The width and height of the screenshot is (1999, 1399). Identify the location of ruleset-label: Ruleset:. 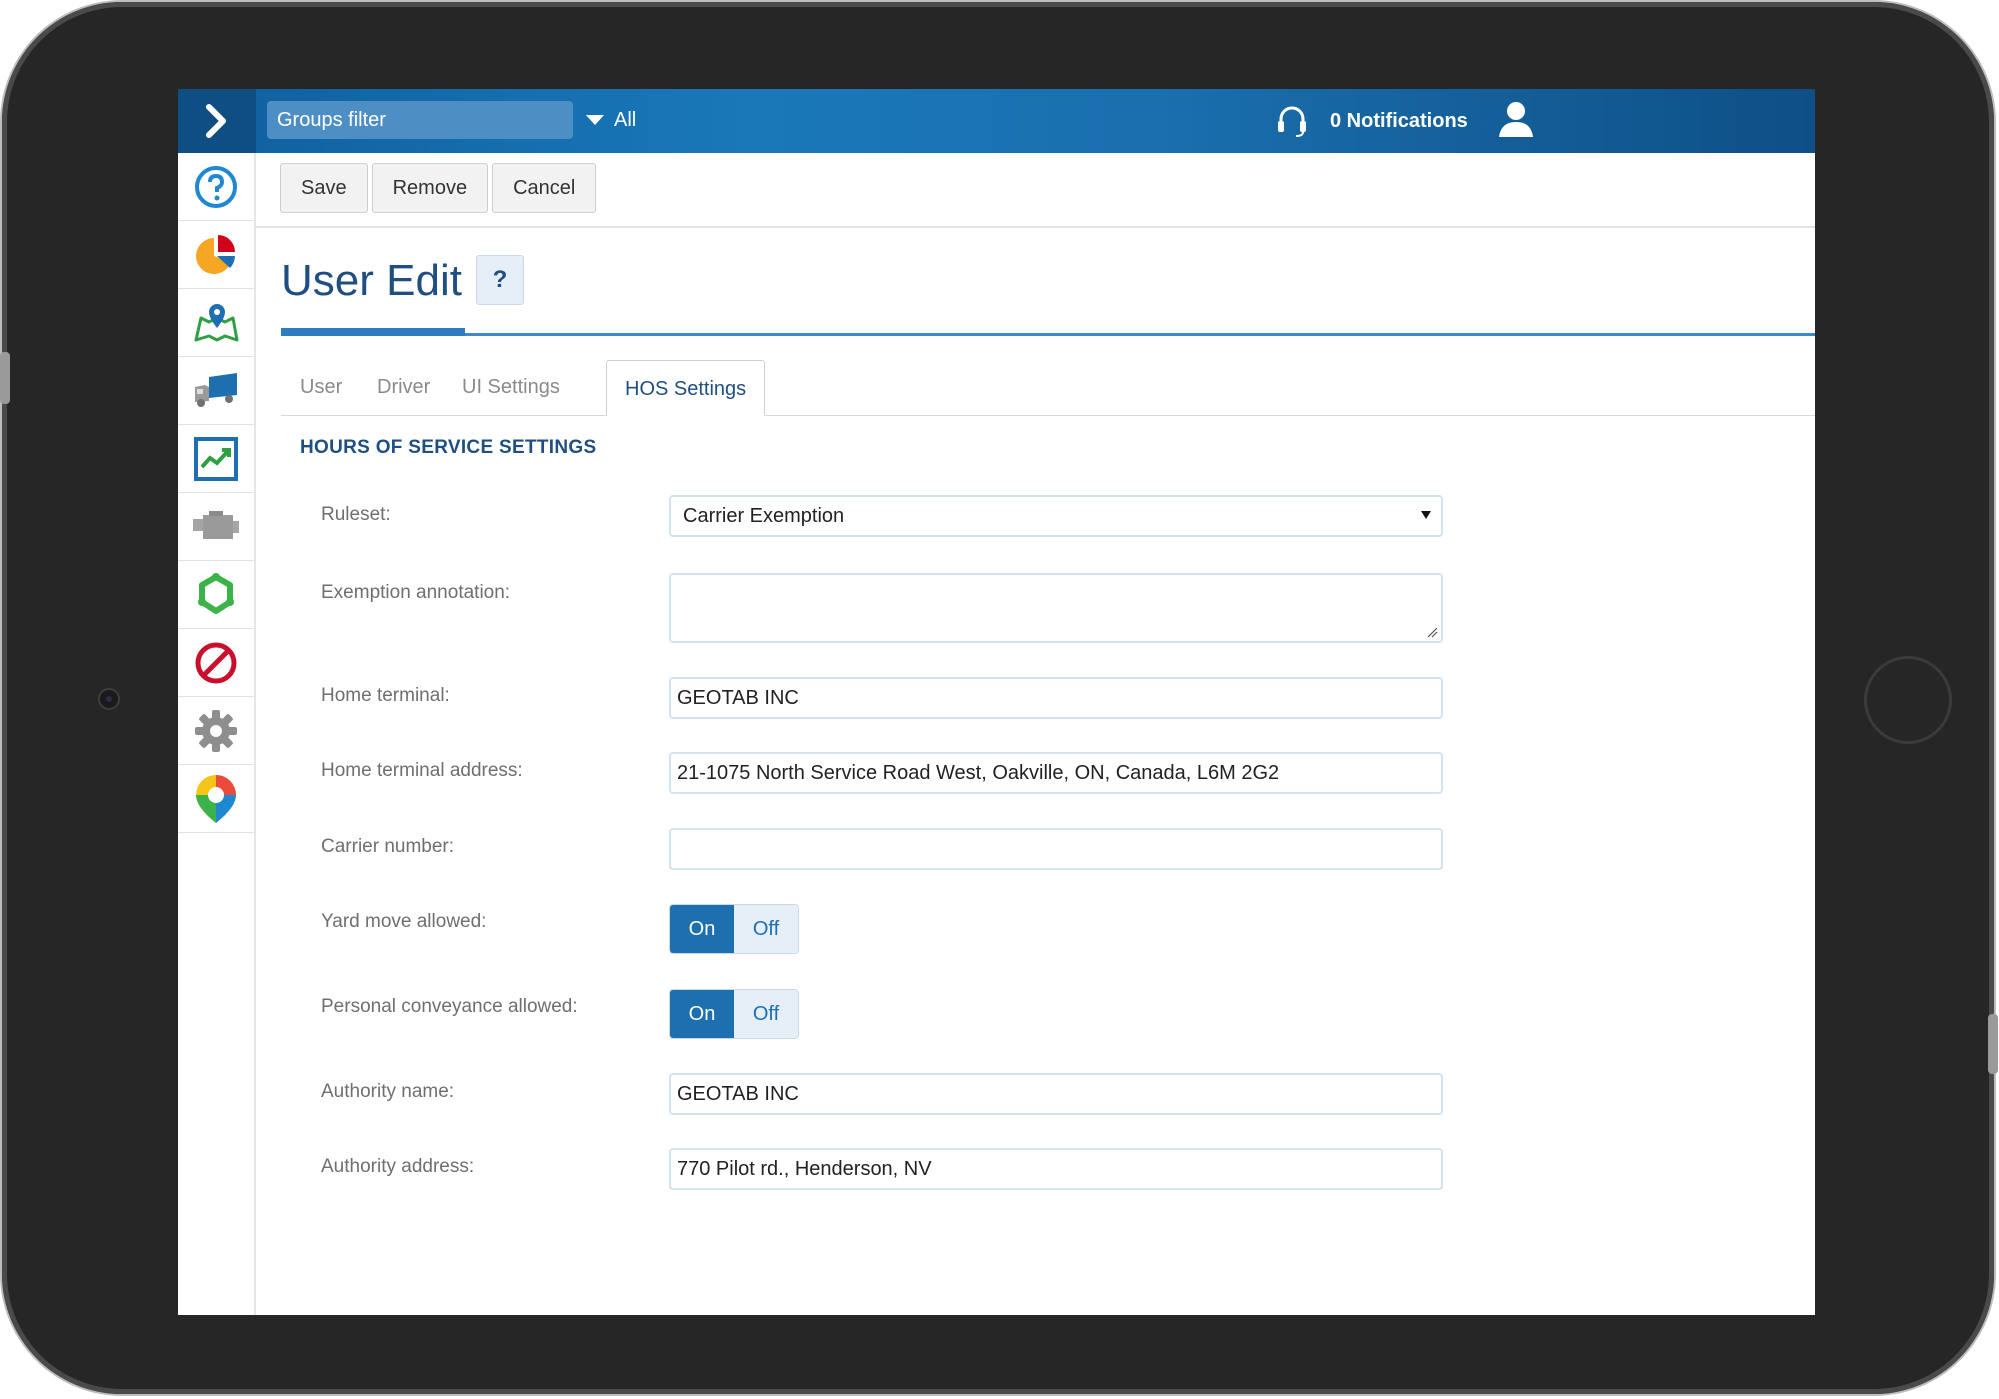
(356, 514).